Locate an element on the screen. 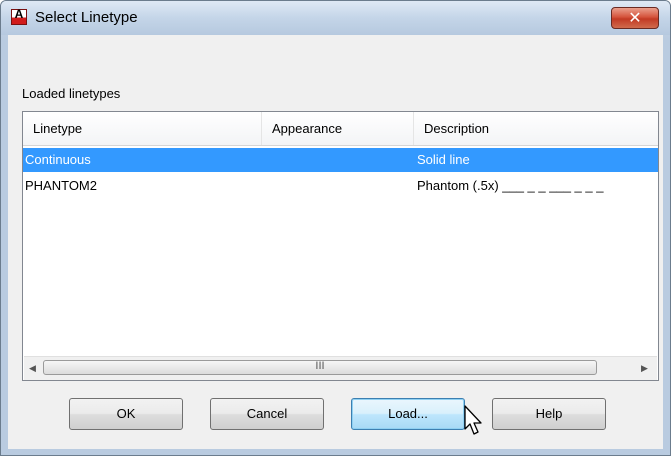  scrollbar-thumb: III is located at coordinates (320, 367).